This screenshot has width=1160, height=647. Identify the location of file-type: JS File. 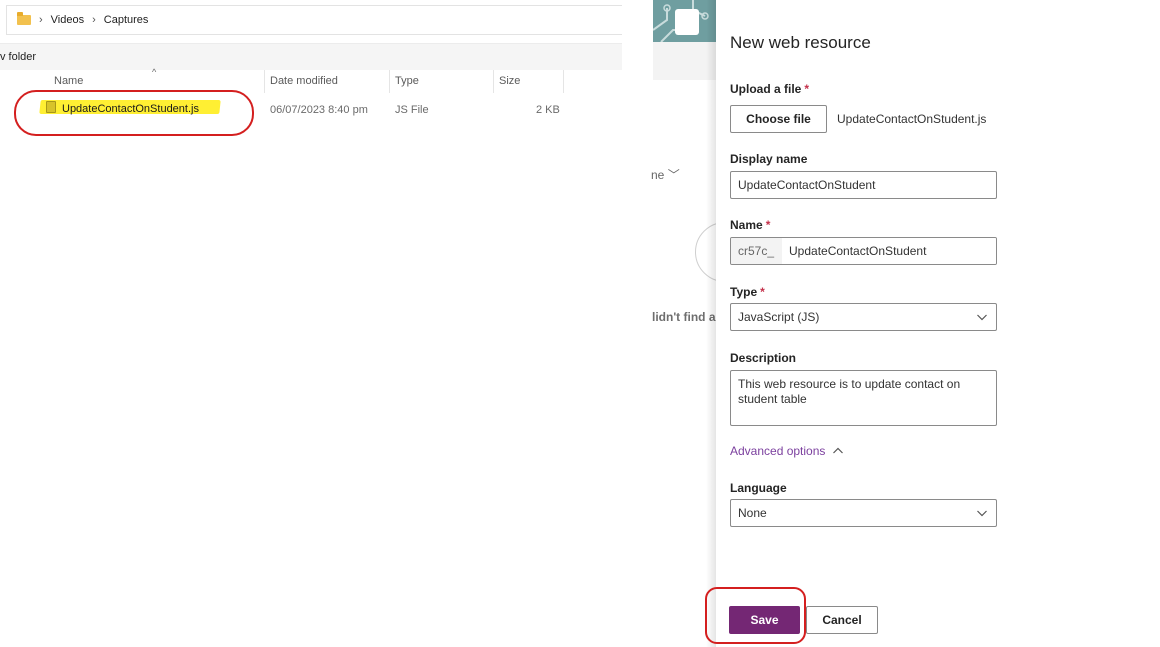
(412, 110).